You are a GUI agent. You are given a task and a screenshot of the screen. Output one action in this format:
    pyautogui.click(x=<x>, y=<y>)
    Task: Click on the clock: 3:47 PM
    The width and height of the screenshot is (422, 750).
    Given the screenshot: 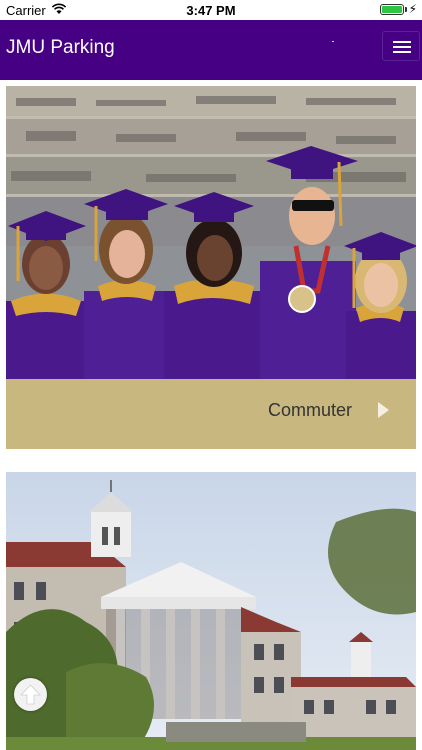 What is the action you would take?
    pyautogui.click(x=211, y=10)
    